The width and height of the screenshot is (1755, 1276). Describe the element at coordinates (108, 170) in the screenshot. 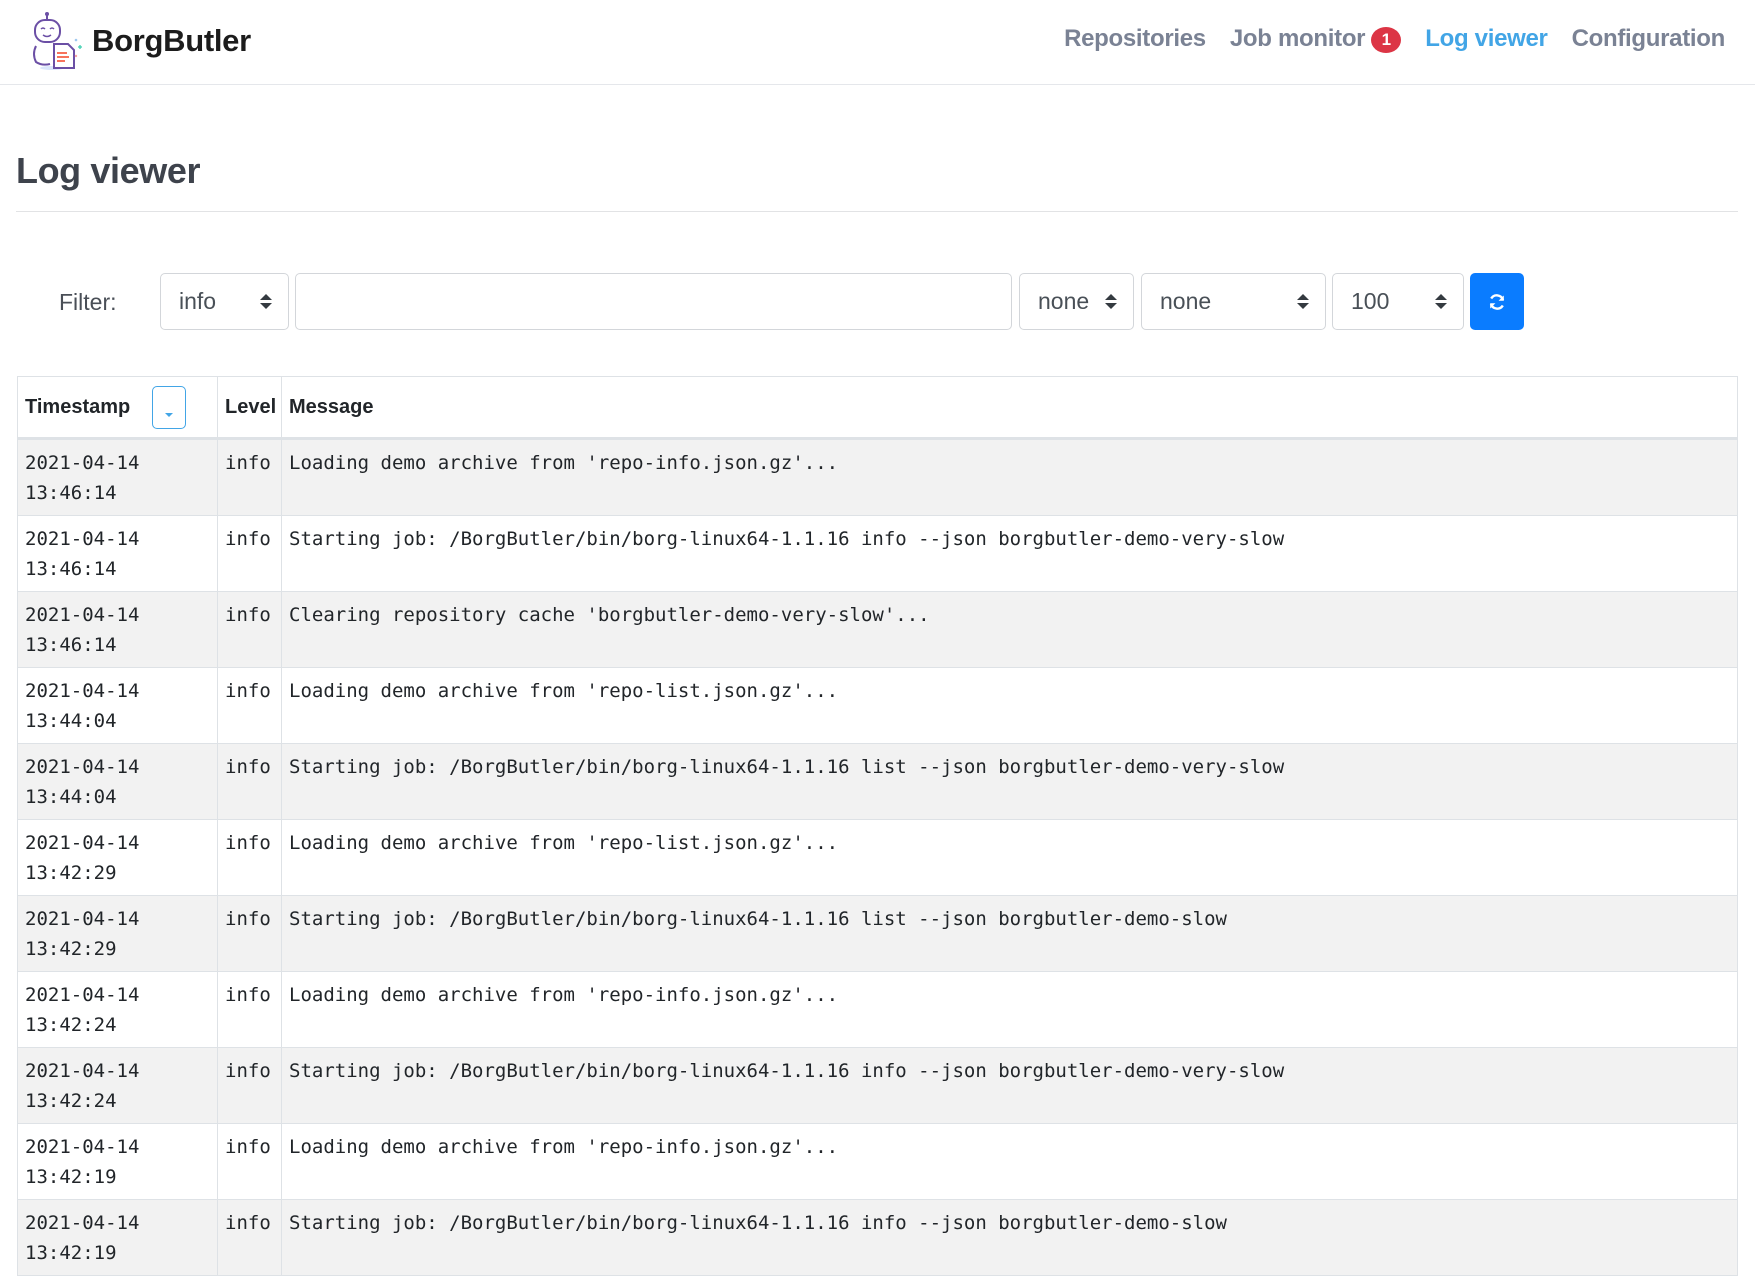

I see `page-title: Log viewer` at that location.